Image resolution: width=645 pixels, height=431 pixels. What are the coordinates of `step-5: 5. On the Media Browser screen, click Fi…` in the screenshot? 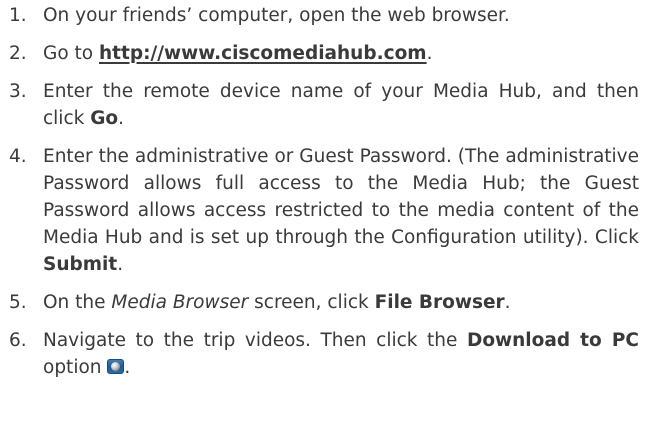 It's located at (322, 302).